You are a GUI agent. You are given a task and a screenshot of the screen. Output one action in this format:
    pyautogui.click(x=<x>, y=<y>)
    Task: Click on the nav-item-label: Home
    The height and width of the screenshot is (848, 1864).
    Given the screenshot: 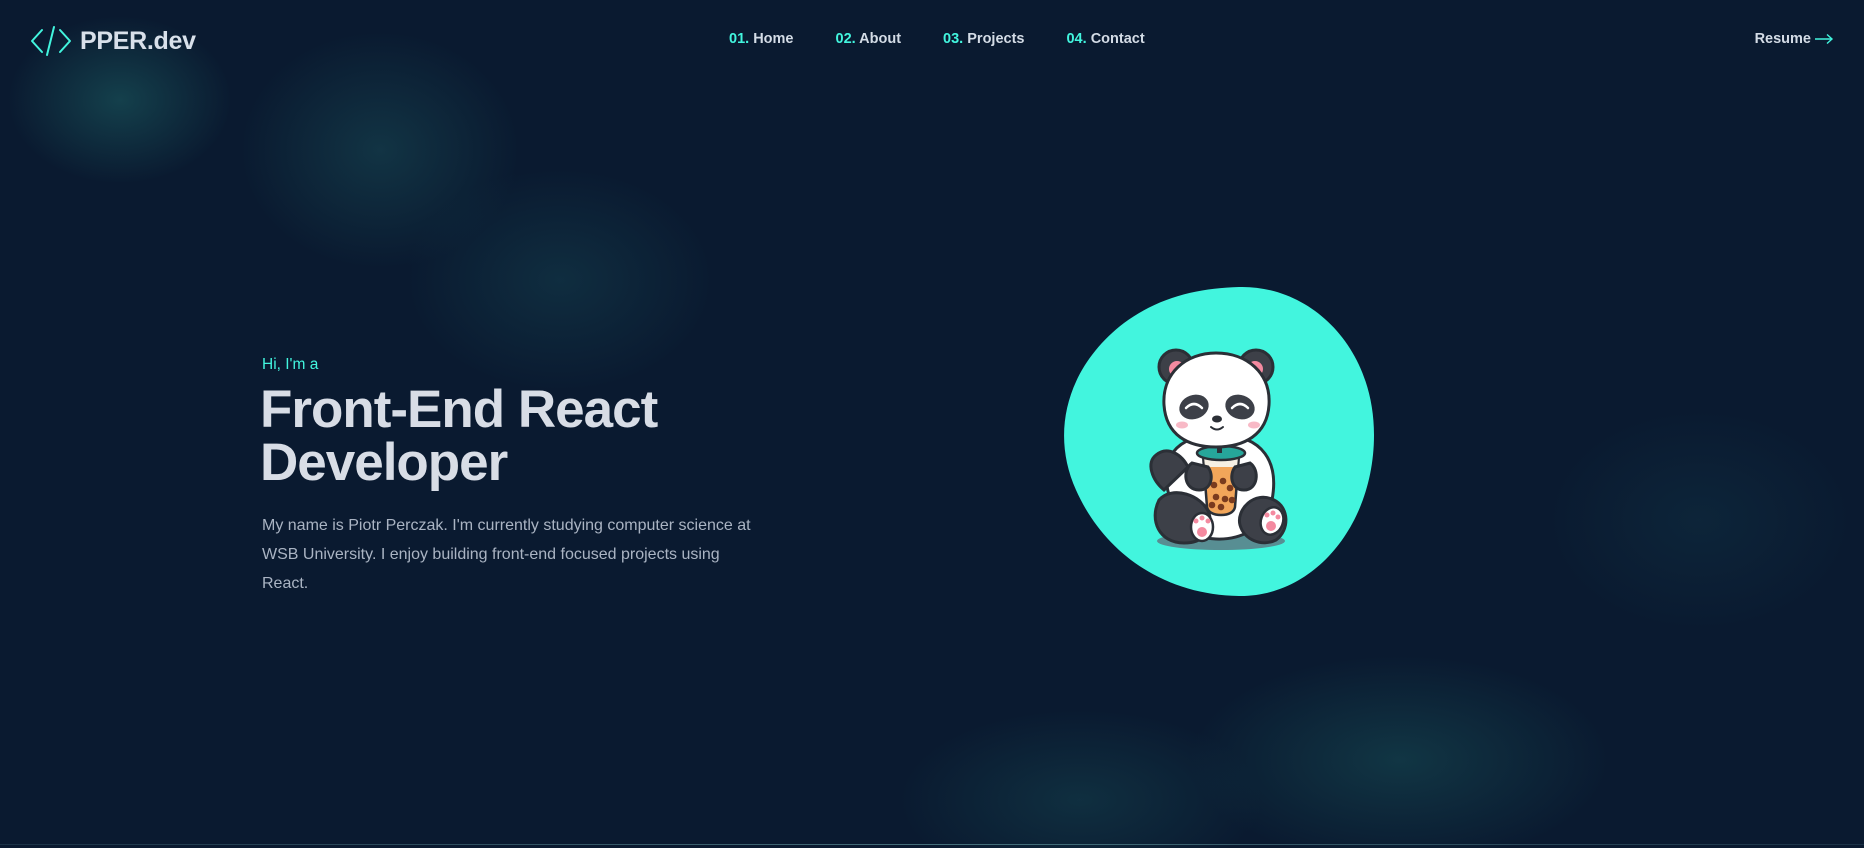 What is the action you would take?
    pyautogui.click(x=773, y=39)
    